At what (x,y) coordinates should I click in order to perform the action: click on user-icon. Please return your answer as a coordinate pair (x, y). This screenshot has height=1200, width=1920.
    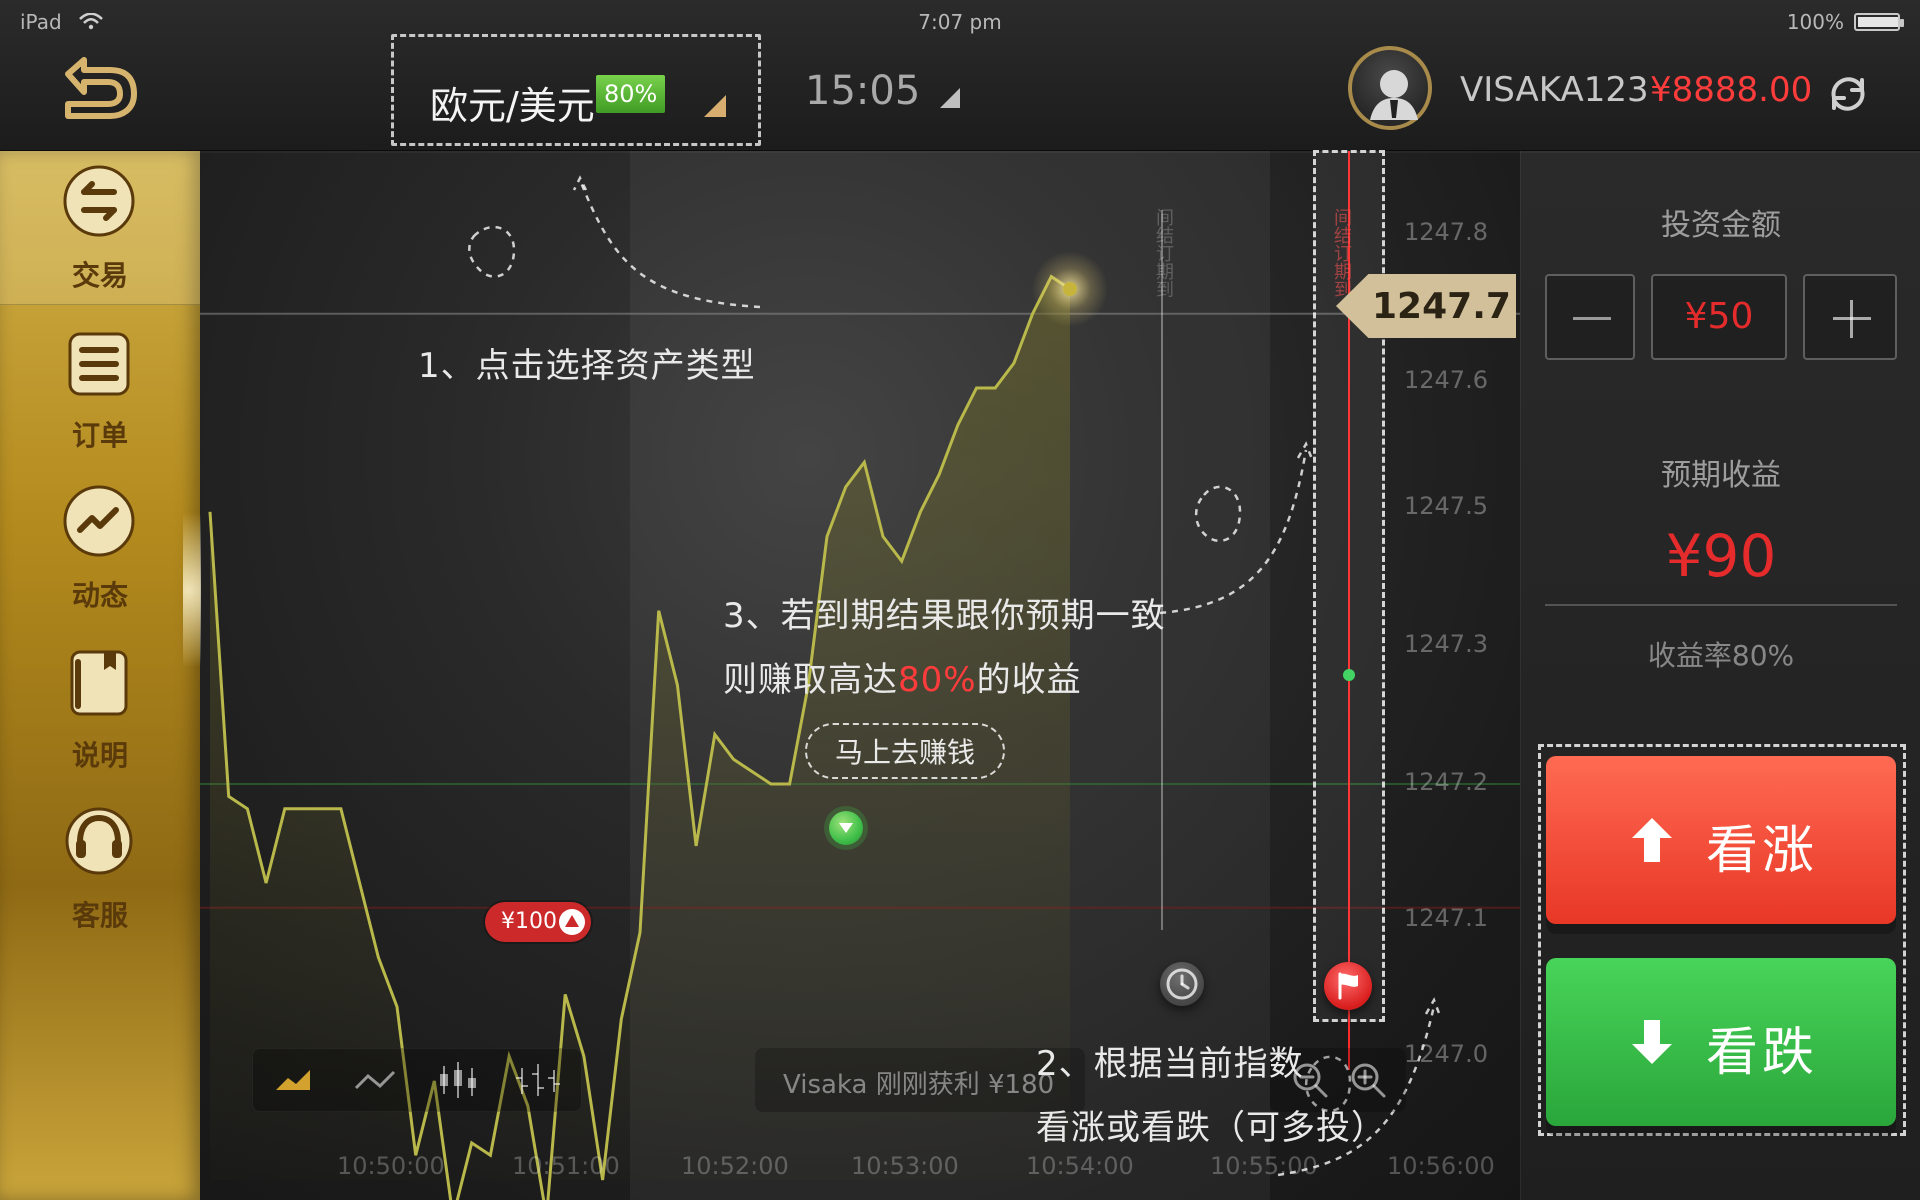
    Looking at the image, I should click on (1394, 95).